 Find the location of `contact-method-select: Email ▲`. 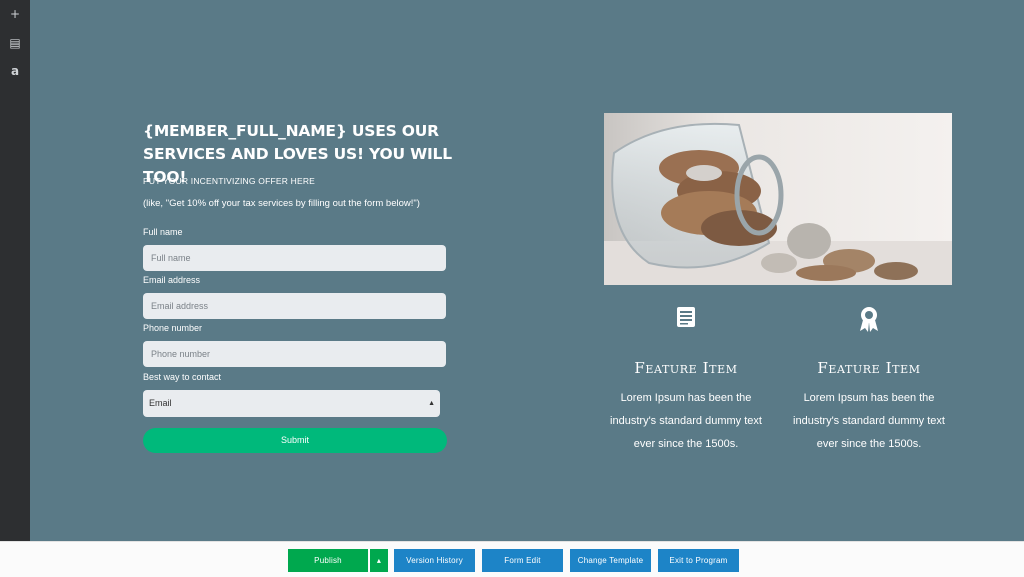

contact-method-select: Email ▲ is located at coordinates (291, 403).